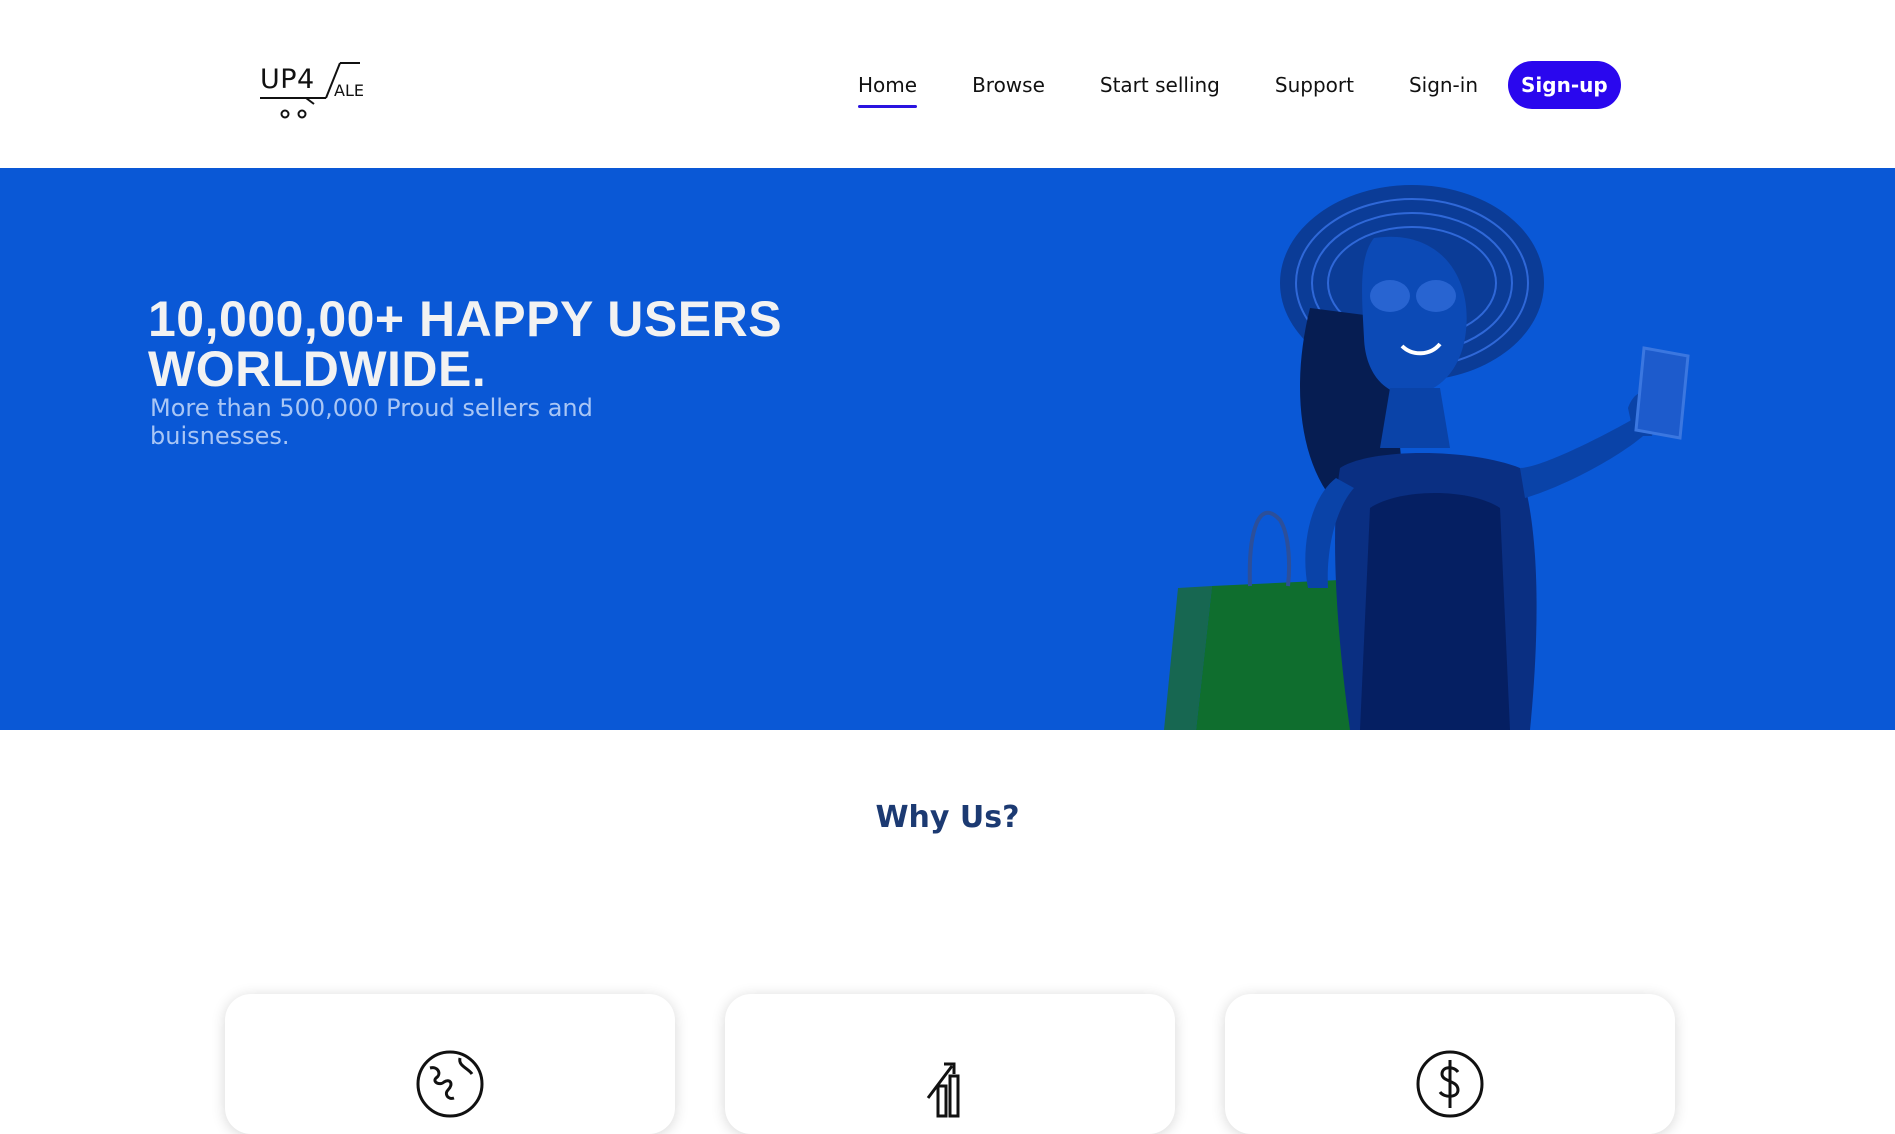 This screenshot has width=1895, height=1134. Describe the element at coordinates (317, 369) in the screenshot. I see `hero-title-line-2: WORLDWIDE.` at that location.